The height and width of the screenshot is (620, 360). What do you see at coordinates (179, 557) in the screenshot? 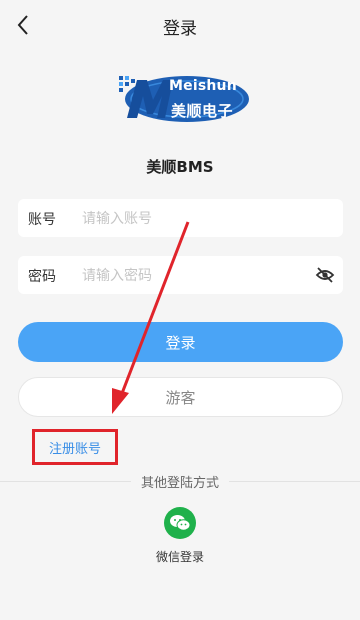
I see `wechat-login-label: 微信登录` at bounding box center [179, 557].